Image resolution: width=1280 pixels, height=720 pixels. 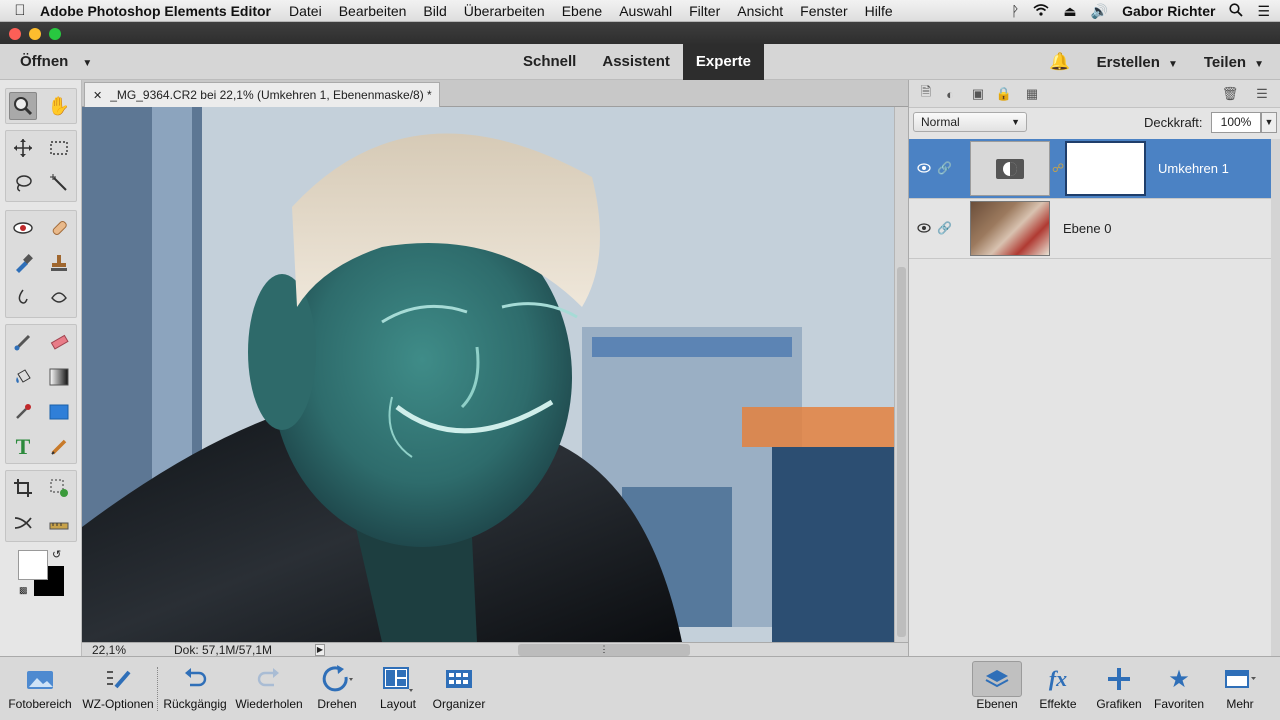 I want to click on minimize-window-icon, so click(x=35, y=34).